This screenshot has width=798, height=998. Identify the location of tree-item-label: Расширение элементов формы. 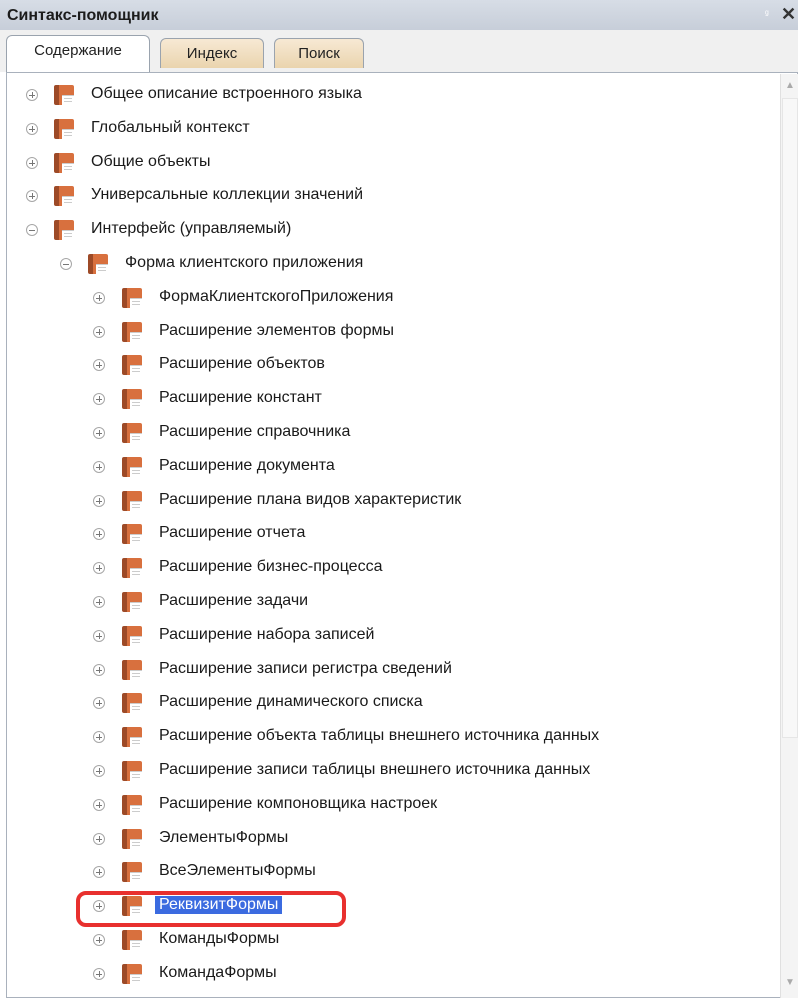
(276, 331).